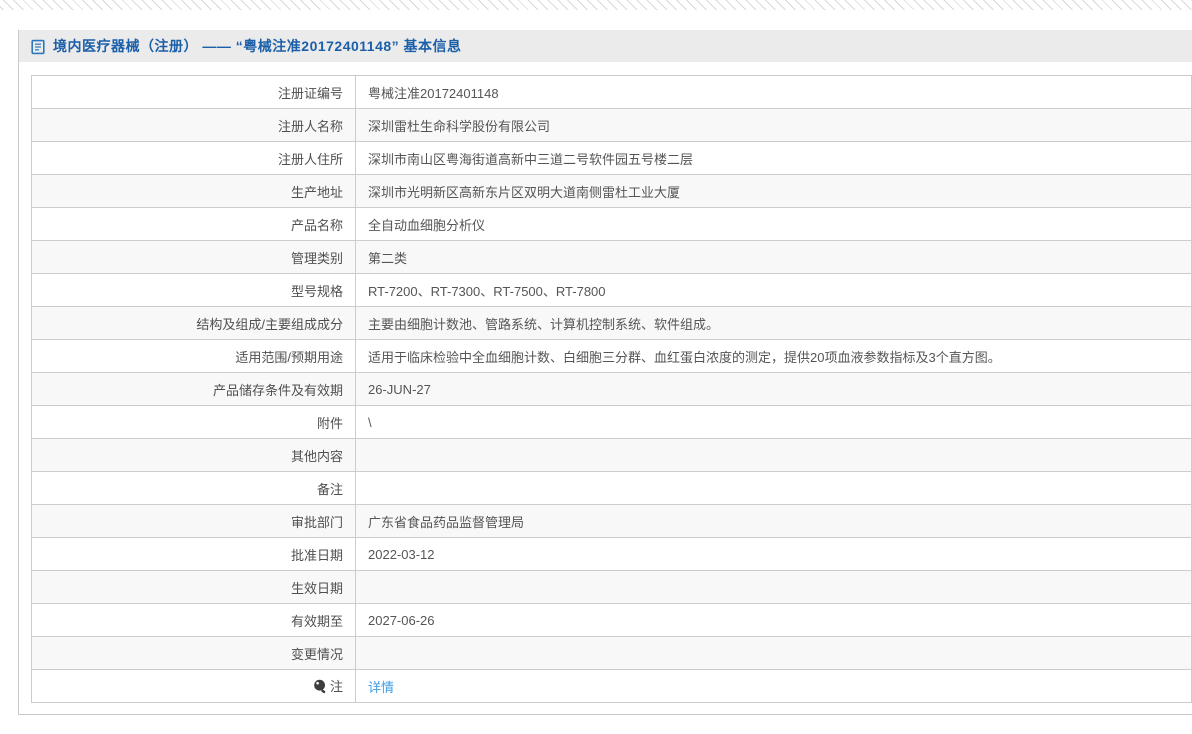 The image size is (1192, 734). What do you see at coordinates (269, 324) in the screenshot?
I see `row-label-text: 结构及组成/主要组成成分` at bounding box center [269, 324].